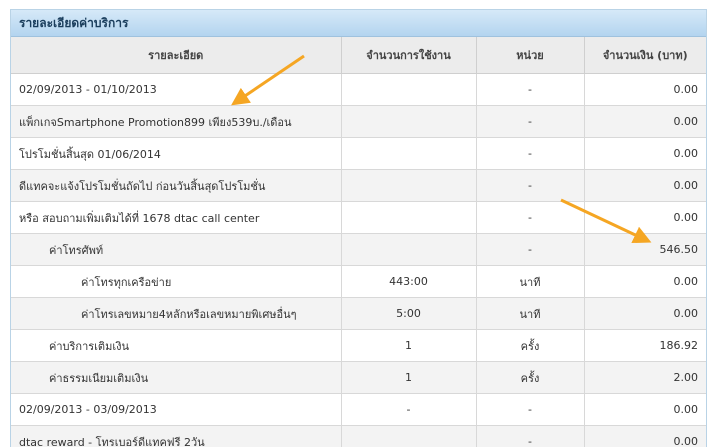 The width and height of the screenshot is (709, 447). Describe the element at coordinates (645, 250) in the screenshot. I see `row-amount: 546.50` at that location.